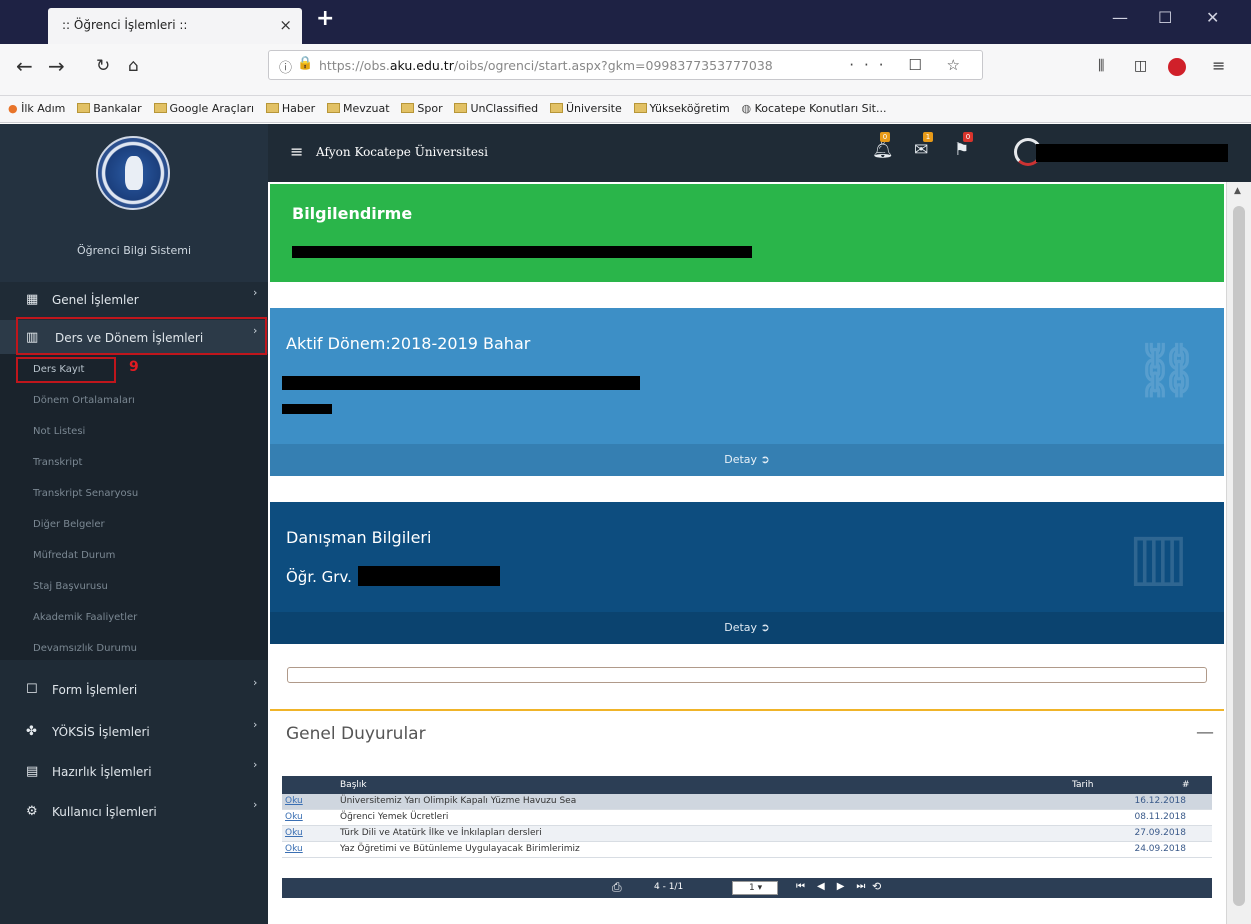 The width and height of the screenshot is (1251, 924). Describe the element at coordinates (429, 576) in the screenshot. I see `redacted-advisor-name` at that location.